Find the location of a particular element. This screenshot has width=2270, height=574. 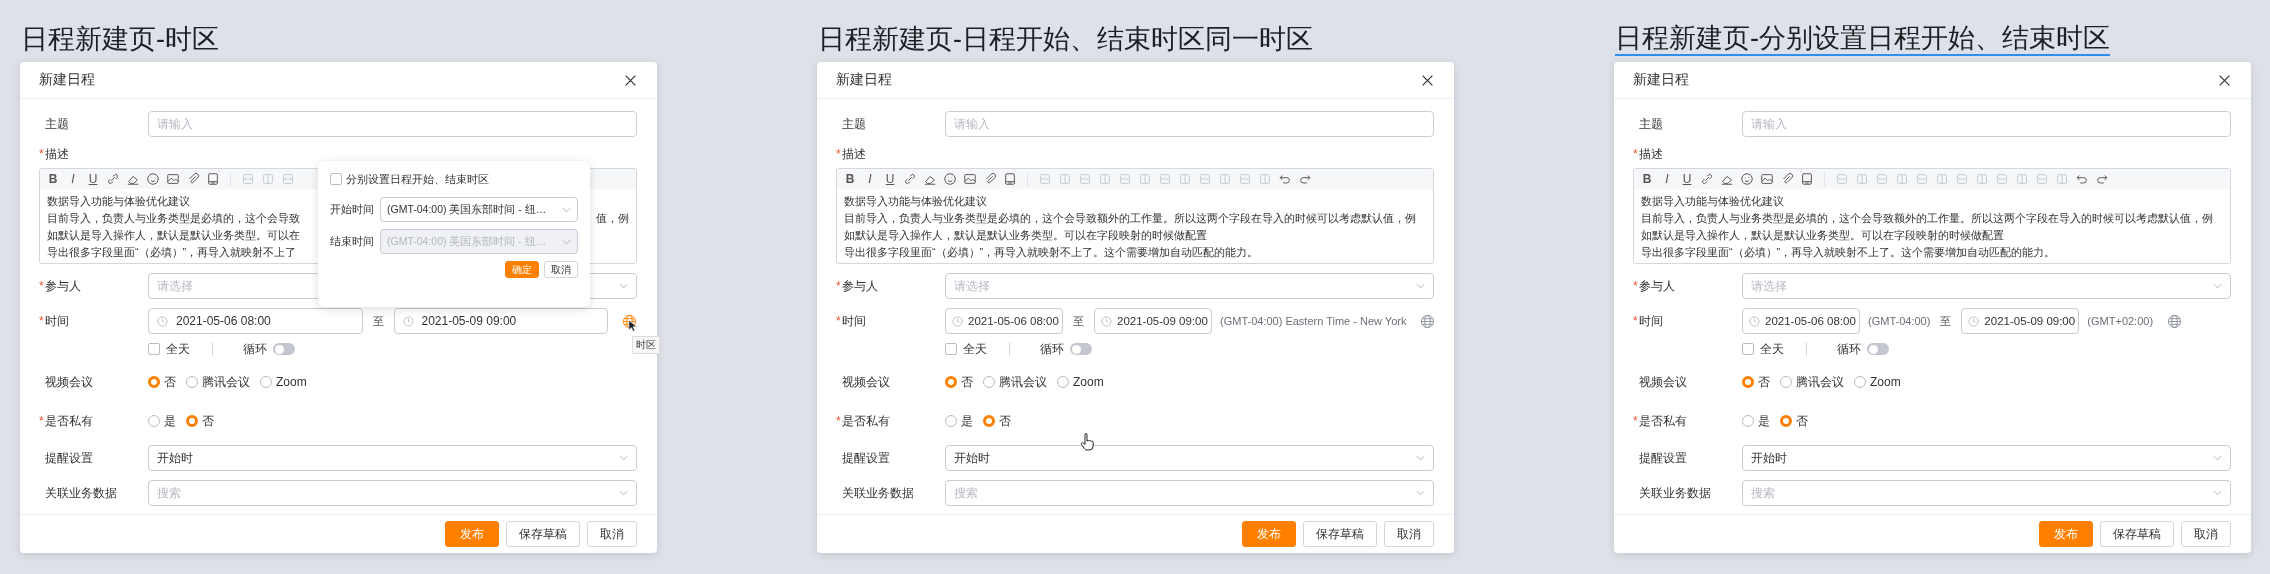

globe-icon is located at coordinates (629, 321).